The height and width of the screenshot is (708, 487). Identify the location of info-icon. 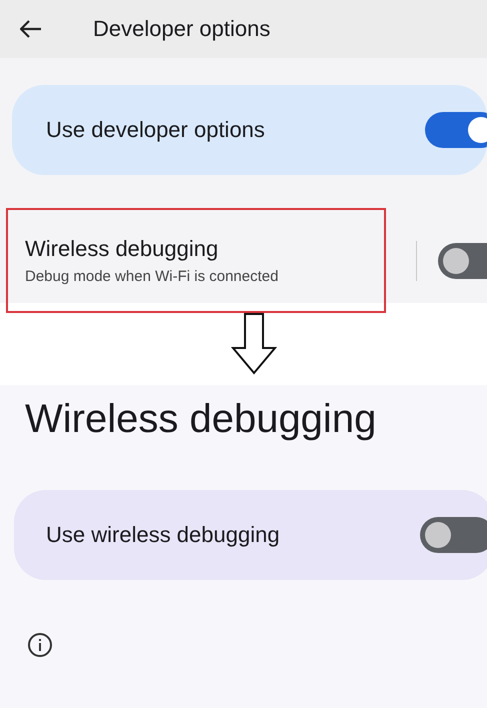
(40, 645).